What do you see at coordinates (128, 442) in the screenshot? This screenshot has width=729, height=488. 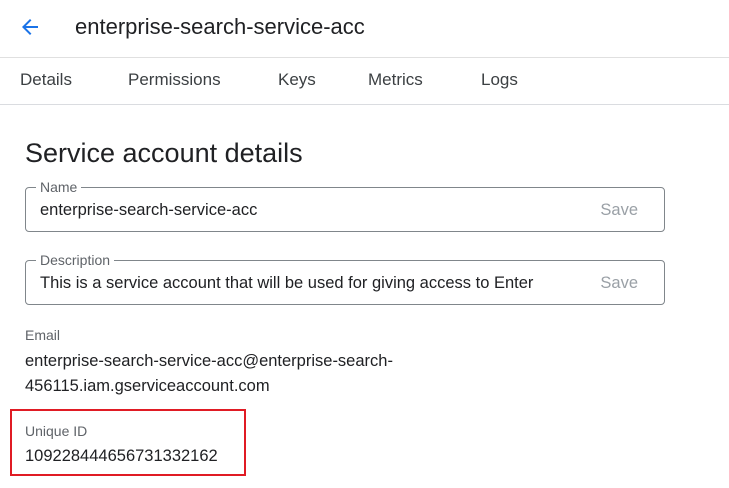 I see `unique-id-highlight` at bounding box center [128, 442].